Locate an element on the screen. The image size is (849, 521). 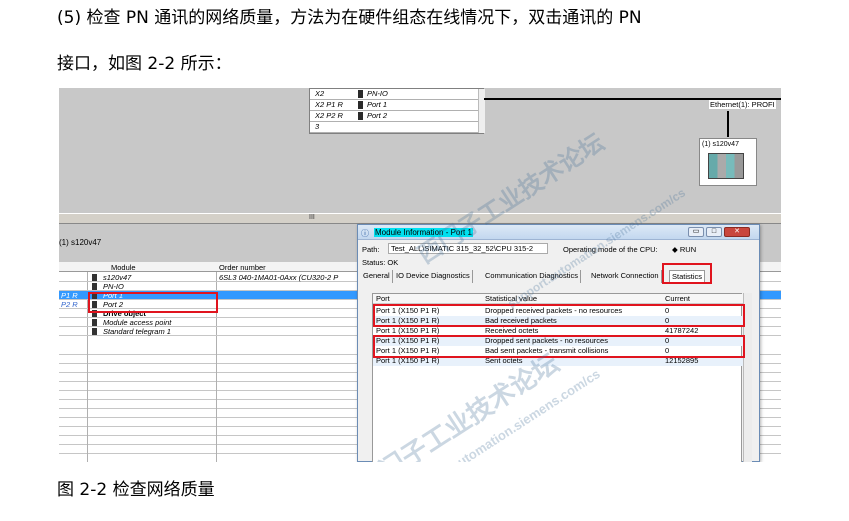
rack-slot: X2 P2 R is located at coordinates (329, 115).